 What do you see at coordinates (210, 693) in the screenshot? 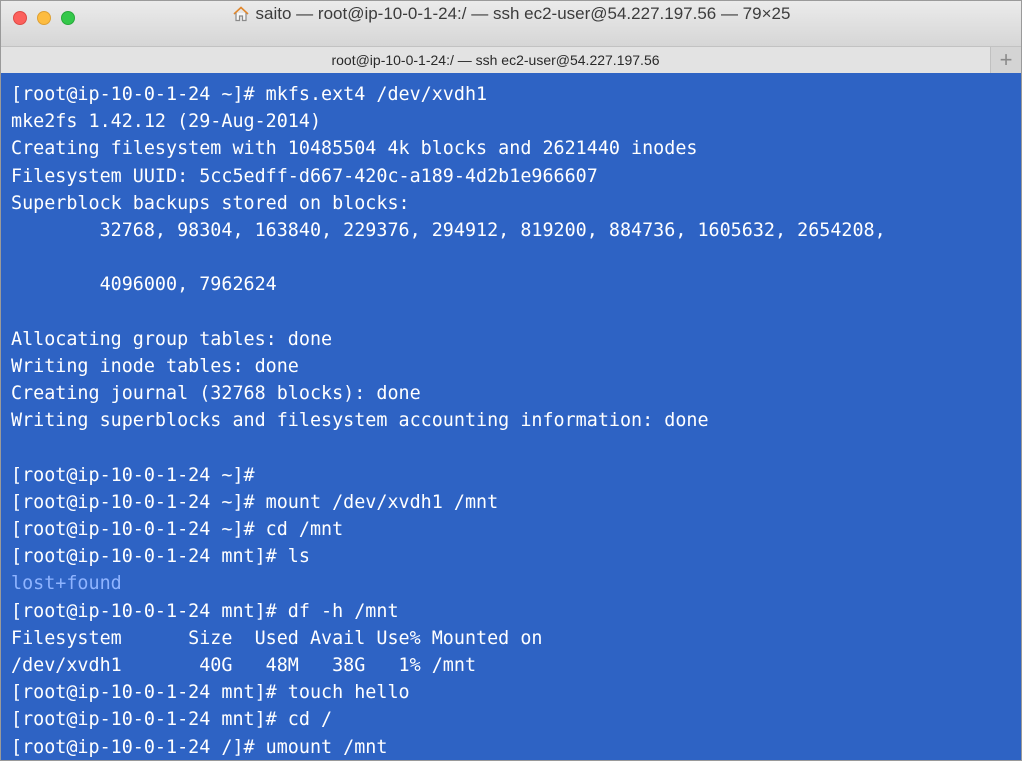
I see `terminal-prompt-line: [root@ip-10-0-1-24 mnt]# touch hello` at bounding box center [210, 693].